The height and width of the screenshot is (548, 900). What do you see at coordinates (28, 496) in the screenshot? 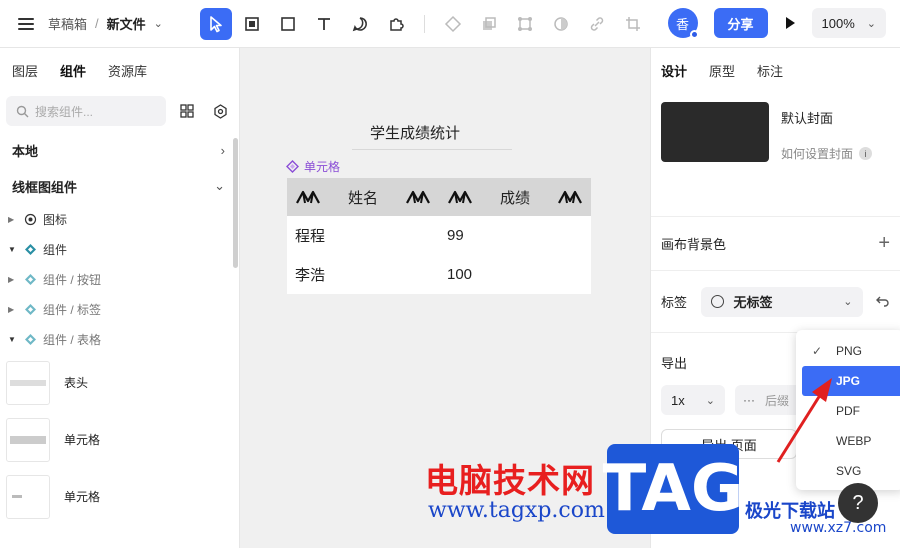
I see `component-thumbnail` at bounding box center [28, 496].